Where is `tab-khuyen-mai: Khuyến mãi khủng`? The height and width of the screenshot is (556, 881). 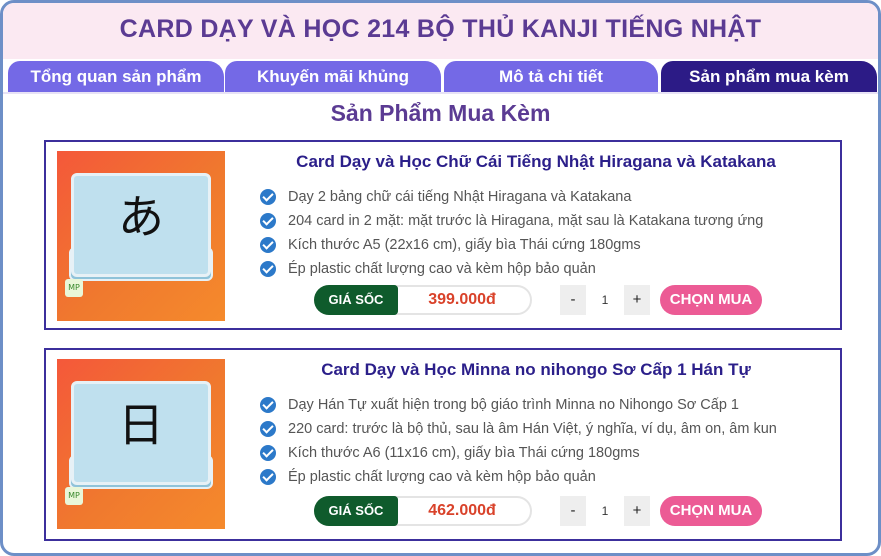
tab-khuyen-mai: Khuyến mãi khủng is located at coordinates (333, 76).